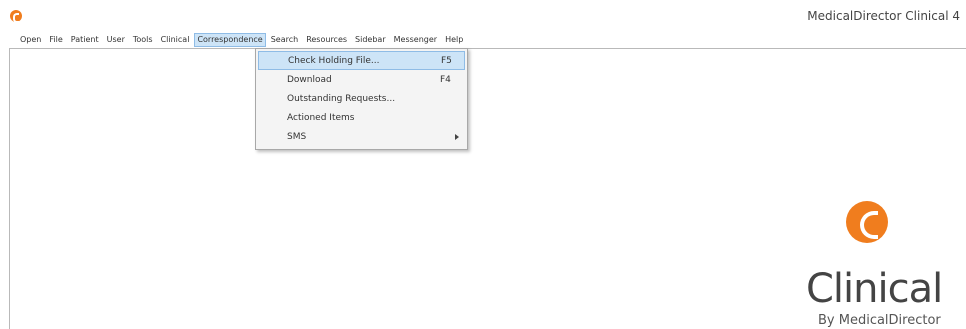 This screenshot has height=329, width=966. I want to click on menu-item-check-holding-file: Check Holding File... F5, so click(361, 60).